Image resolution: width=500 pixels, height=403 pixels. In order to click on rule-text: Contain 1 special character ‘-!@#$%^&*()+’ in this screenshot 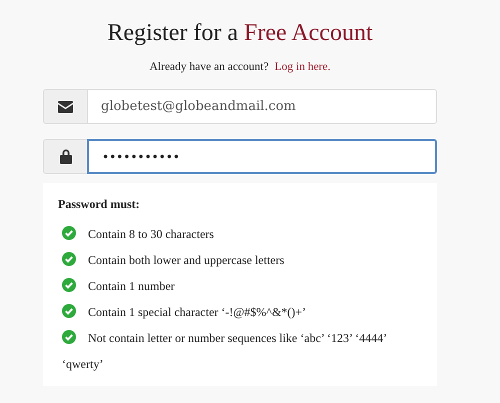, I will do `click(197, 312)`.